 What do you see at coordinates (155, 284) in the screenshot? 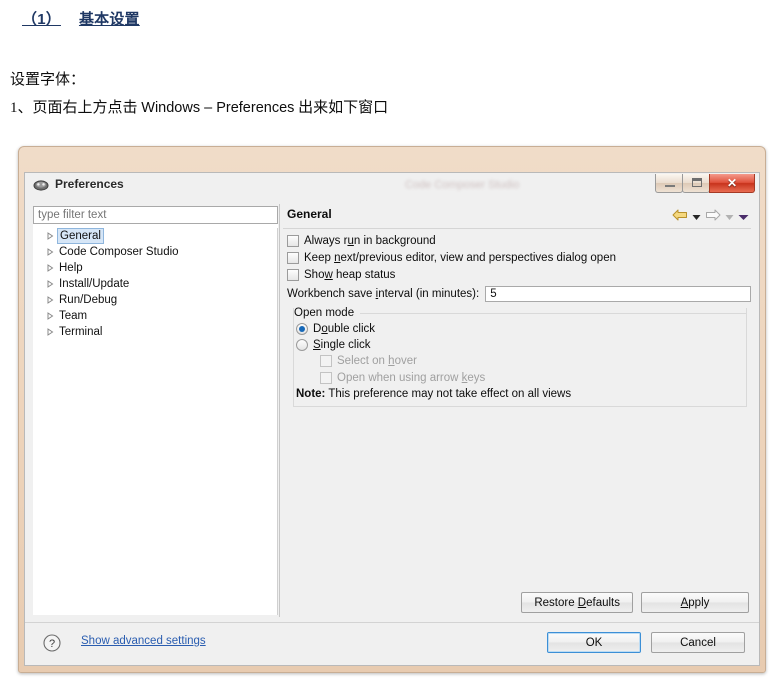
I see `tree-item-install-update: Install/Update` at bounding box center [155, 284].